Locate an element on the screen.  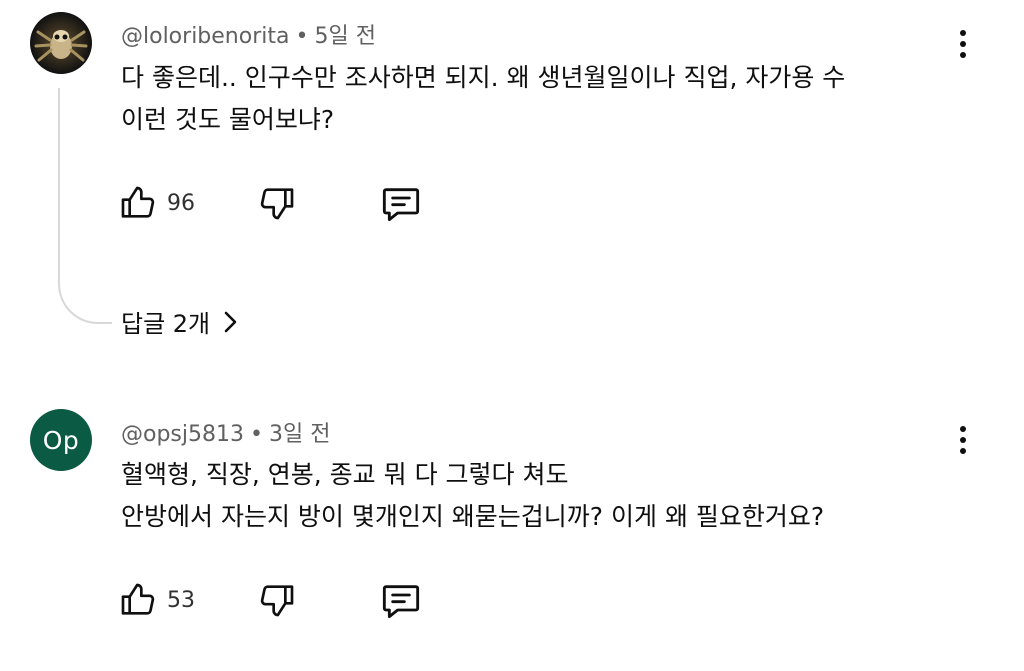
comment-meta: @opsj5813 • 3일 전 is located at coordinates (225, 432).